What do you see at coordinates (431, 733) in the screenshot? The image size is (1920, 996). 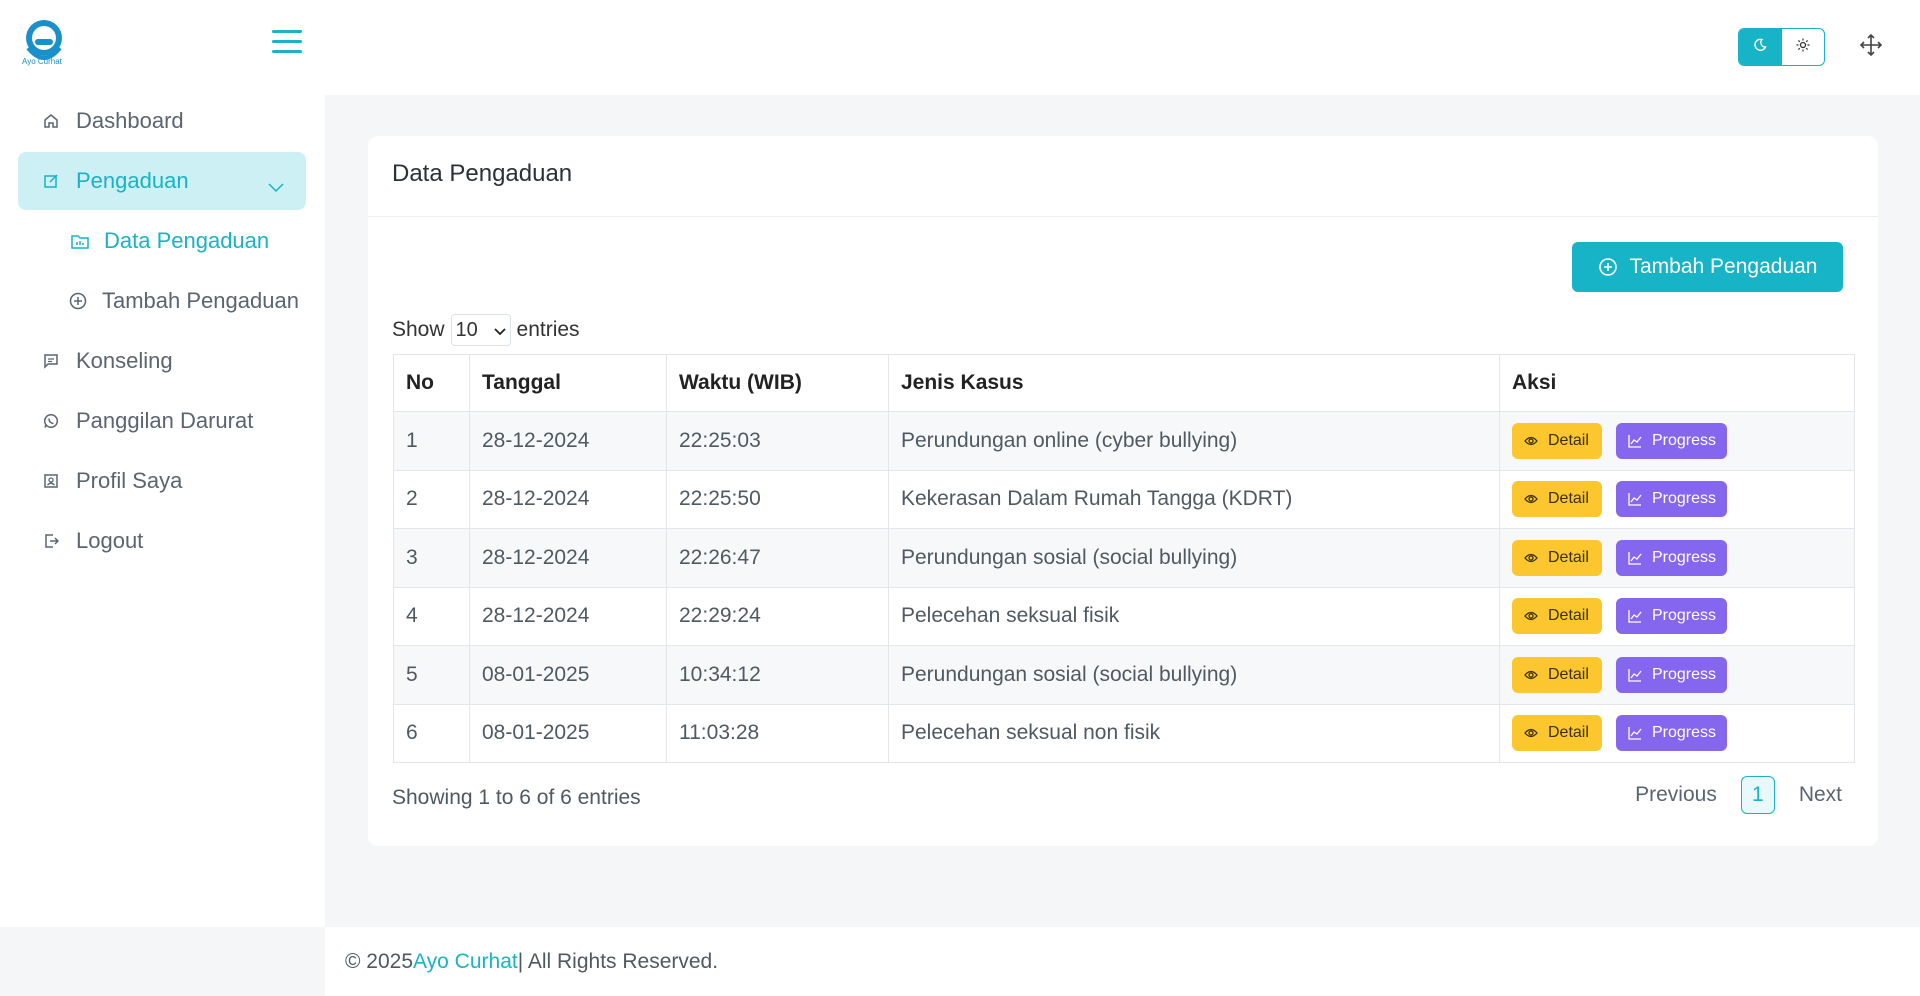 I see `cell-no: 6` at bounding box center [431, 733].